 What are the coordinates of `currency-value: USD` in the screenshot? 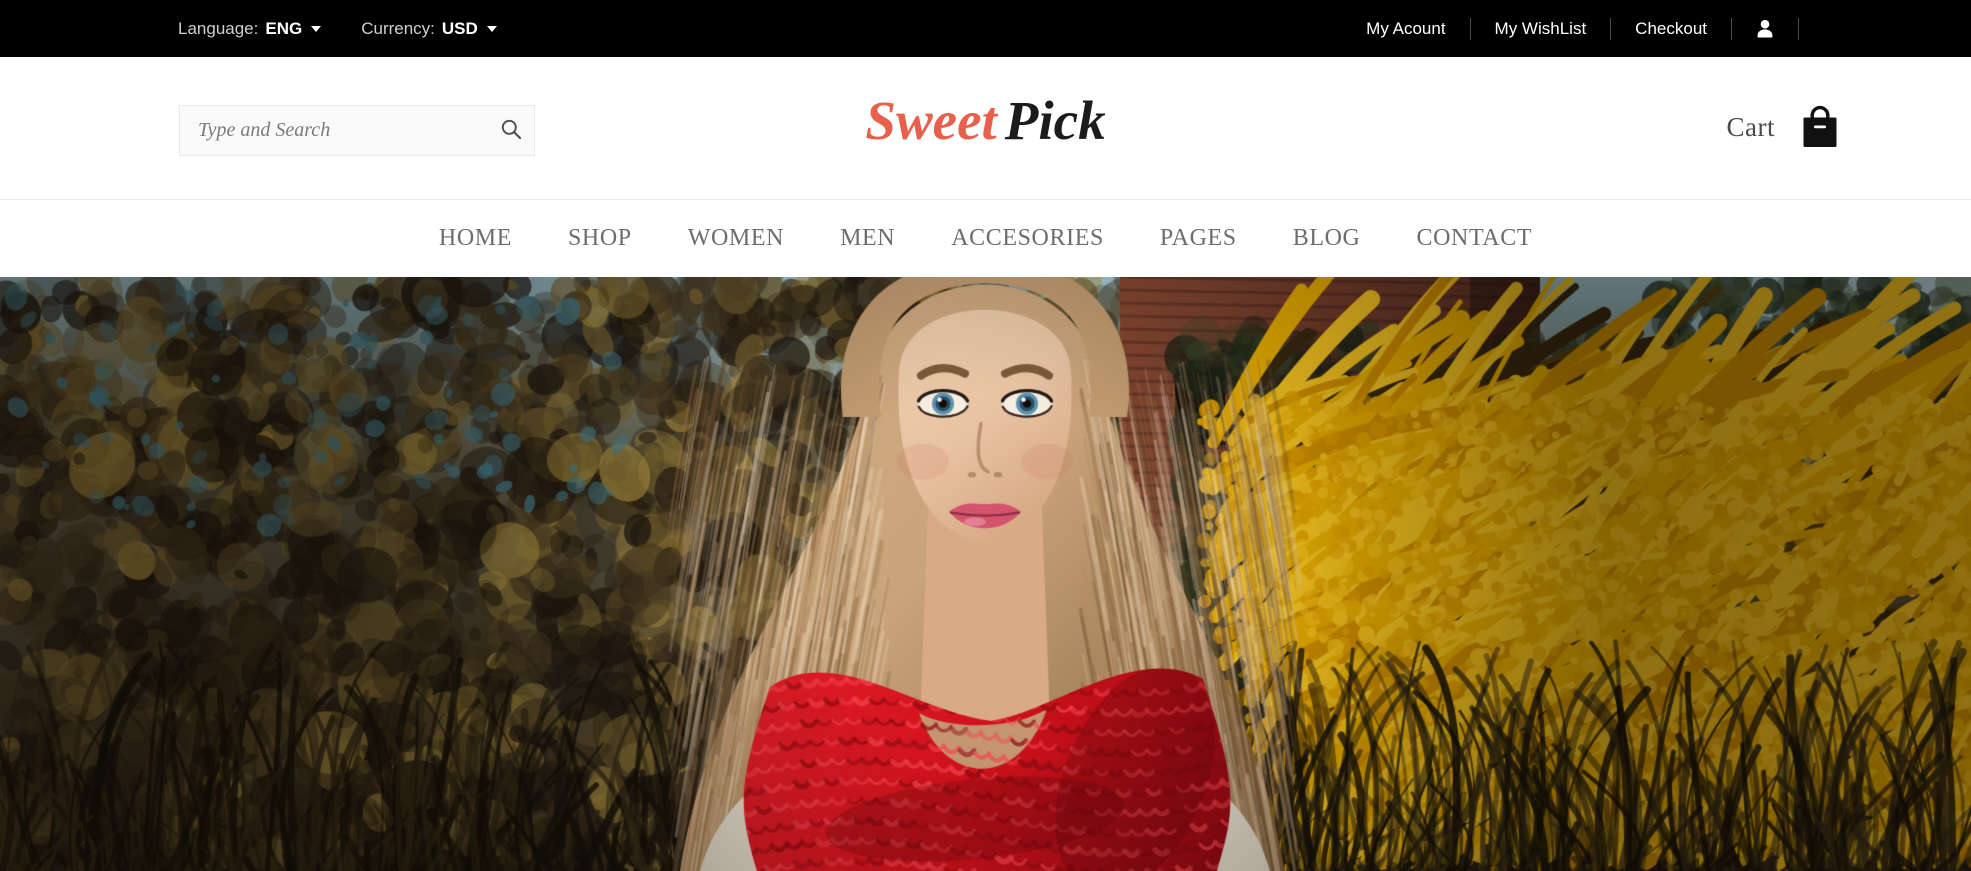 It's located at (459, 28).